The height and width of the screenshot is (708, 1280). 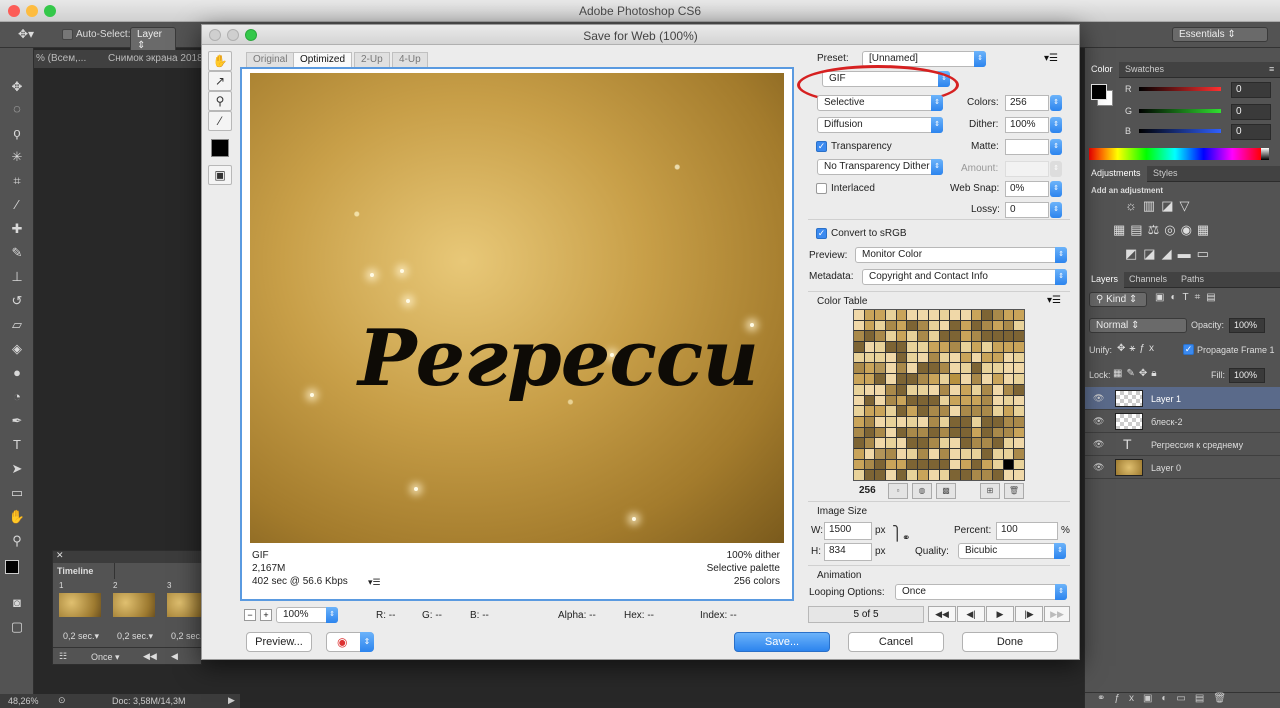 What do you see at coordinates (1180, 131) in the screenshot?
I see `blue-gradient` at bounding box center [1180, 131].